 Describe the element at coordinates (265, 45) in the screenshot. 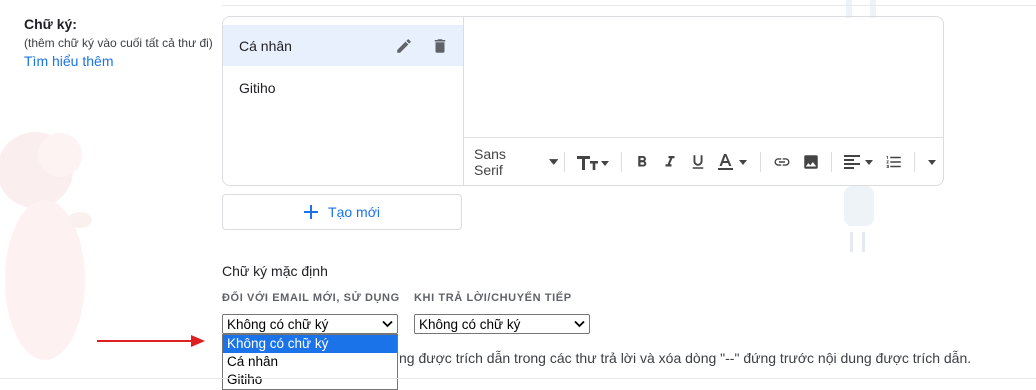

I see `signature-item-label: Cá nhân` at that location.